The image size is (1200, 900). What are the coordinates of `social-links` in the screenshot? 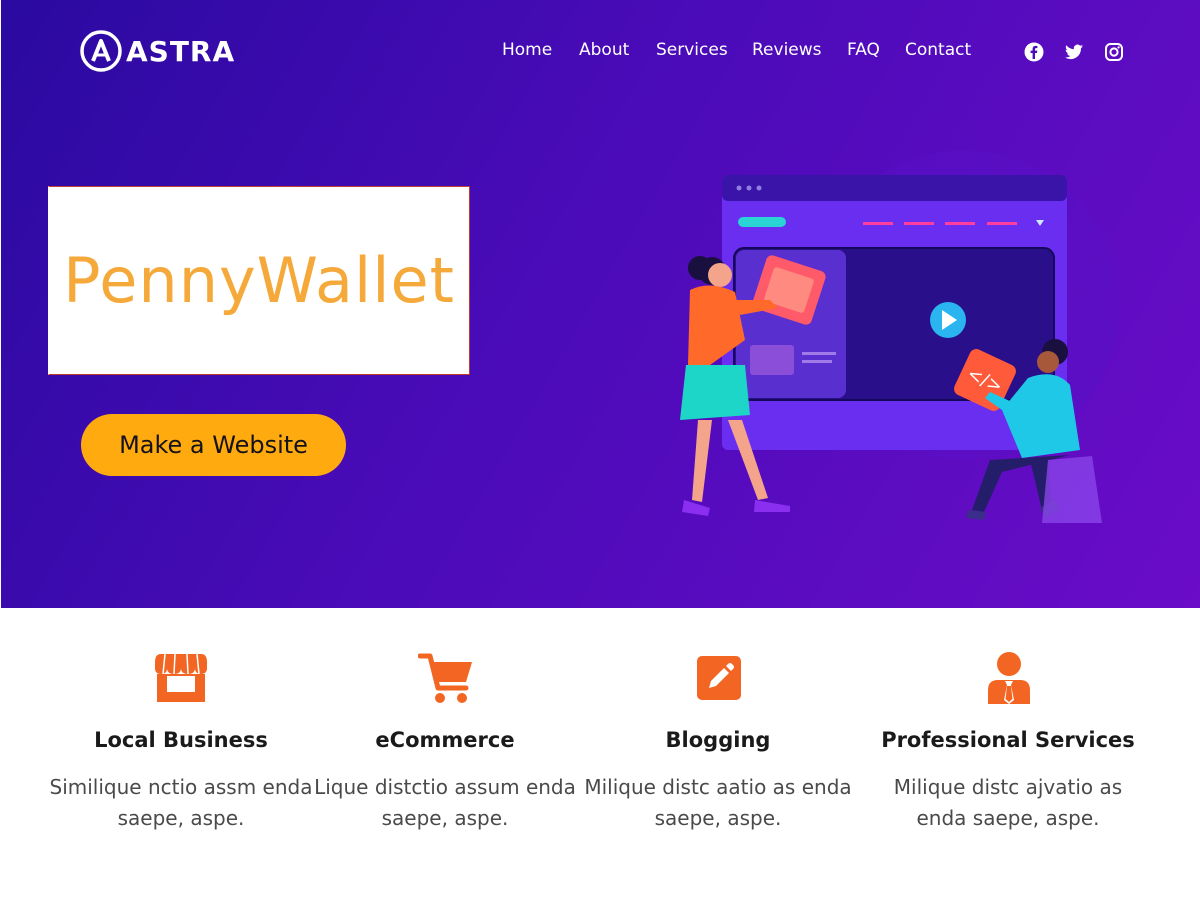 It's located at (1074, 52).